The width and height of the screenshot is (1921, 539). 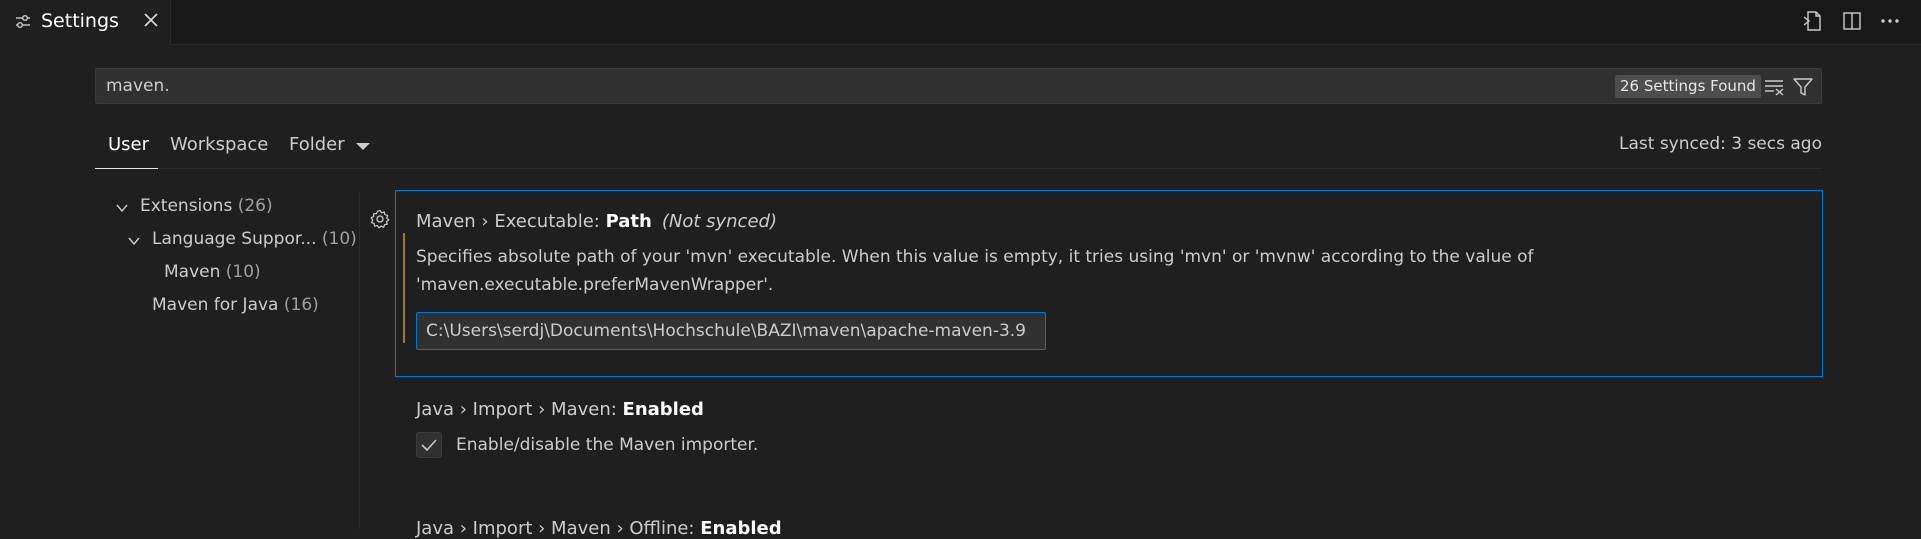 I want to click on tab-workspace: Workspace, so click(x=219, y=144).